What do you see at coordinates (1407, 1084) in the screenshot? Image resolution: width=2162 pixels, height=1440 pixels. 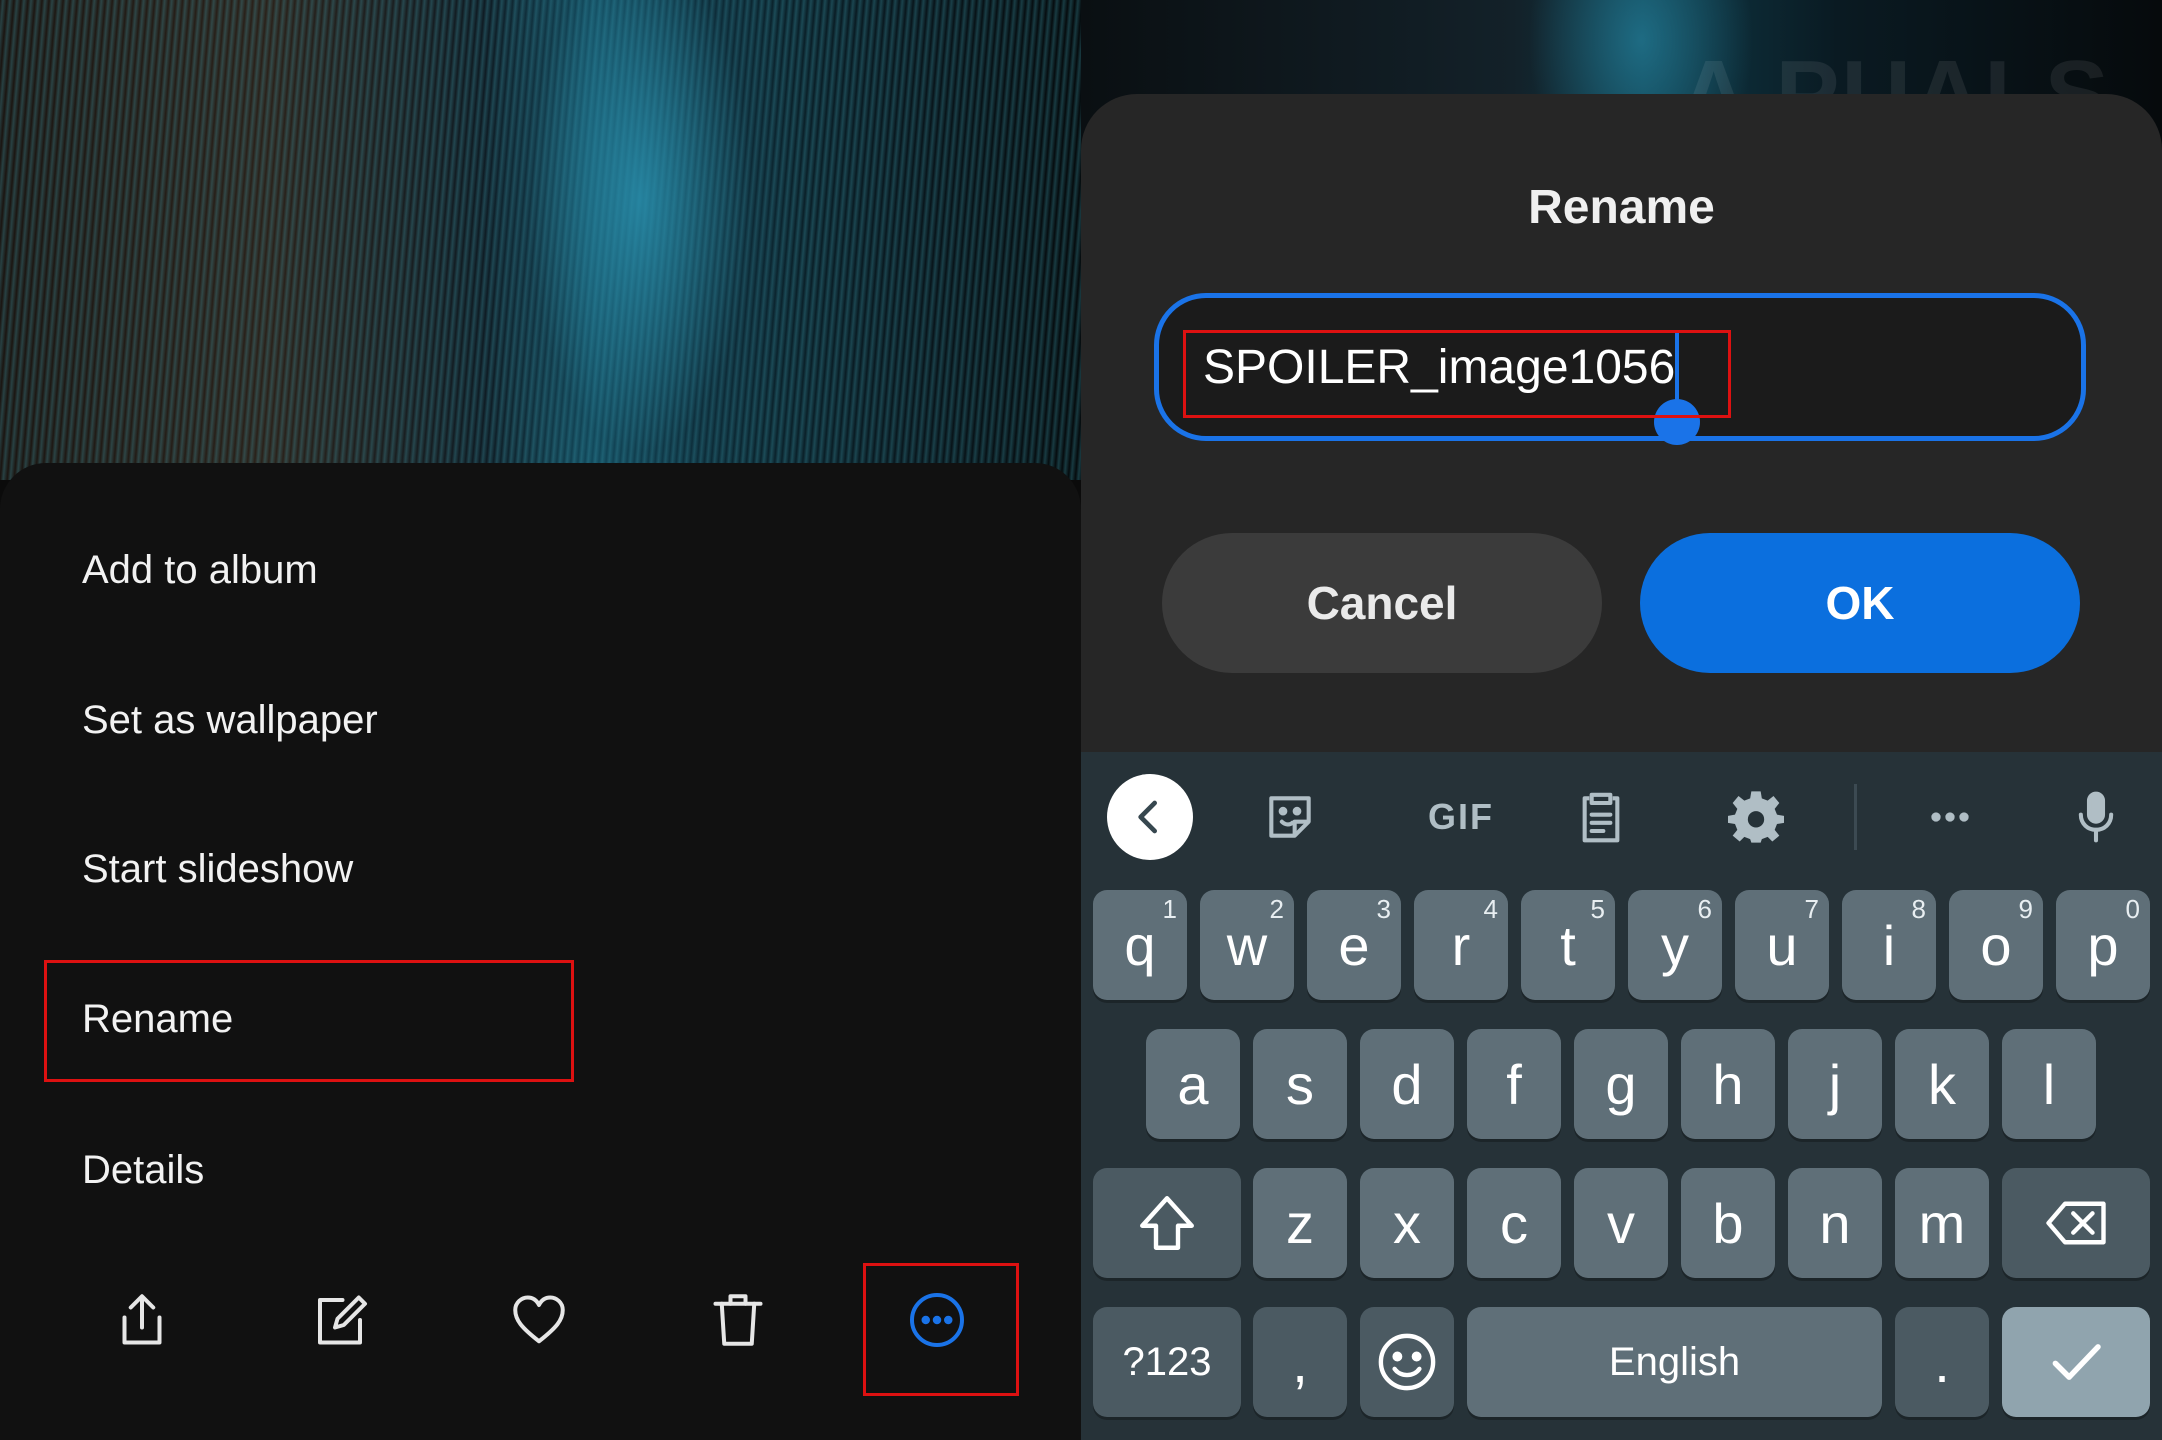 I see `key-d: d` at bounding box center [1407, 1084].